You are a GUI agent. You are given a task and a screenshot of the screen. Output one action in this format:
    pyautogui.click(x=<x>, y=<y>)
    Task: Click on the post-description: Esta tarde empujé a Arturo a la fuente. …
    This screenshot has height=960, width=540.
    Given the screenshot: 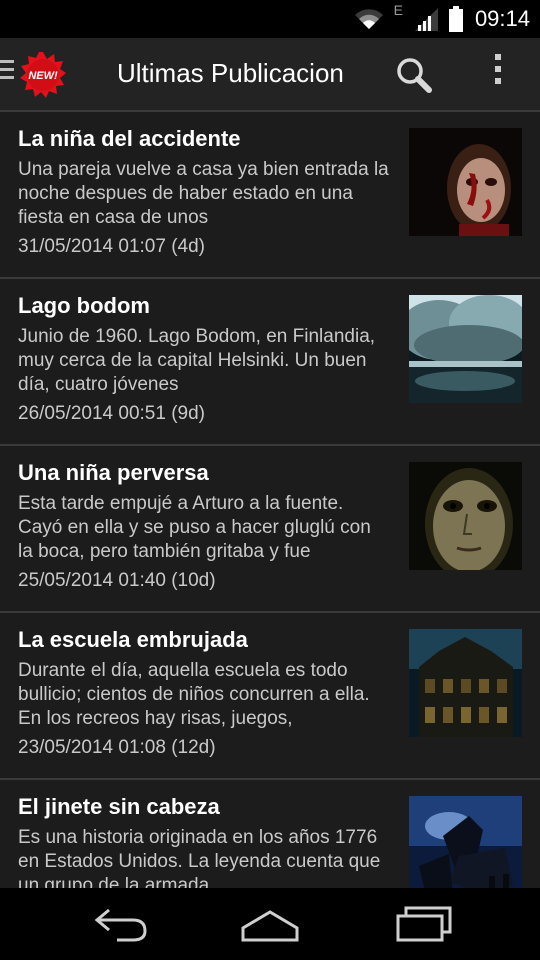 What is the action you would take?
    pyautogui.click(x=194, y=527)
    